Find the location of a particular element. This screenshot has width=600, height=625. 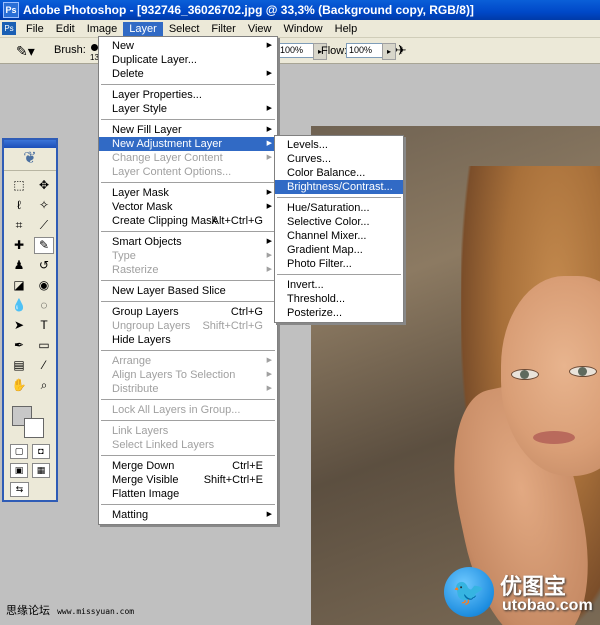

move-icon: ✥ is located at coordinates (44, 185).